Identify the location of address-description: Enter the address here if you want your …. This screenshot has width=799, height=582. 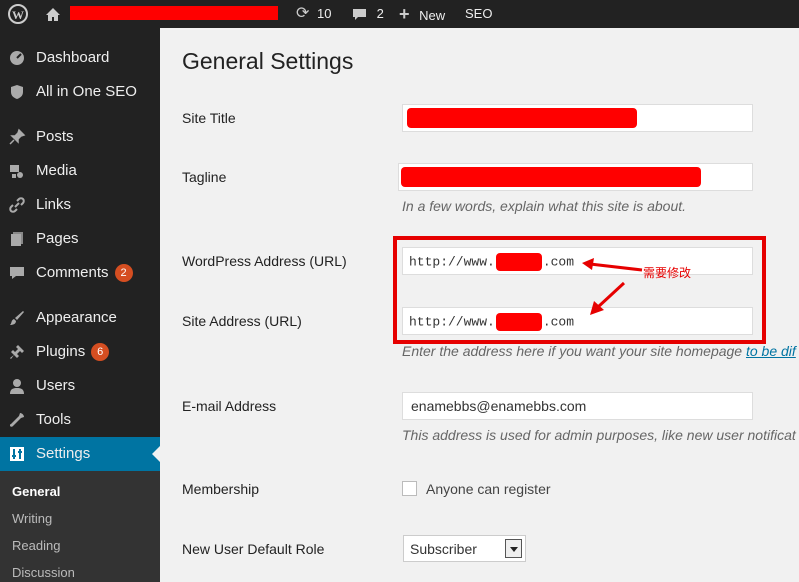
(599, 351).